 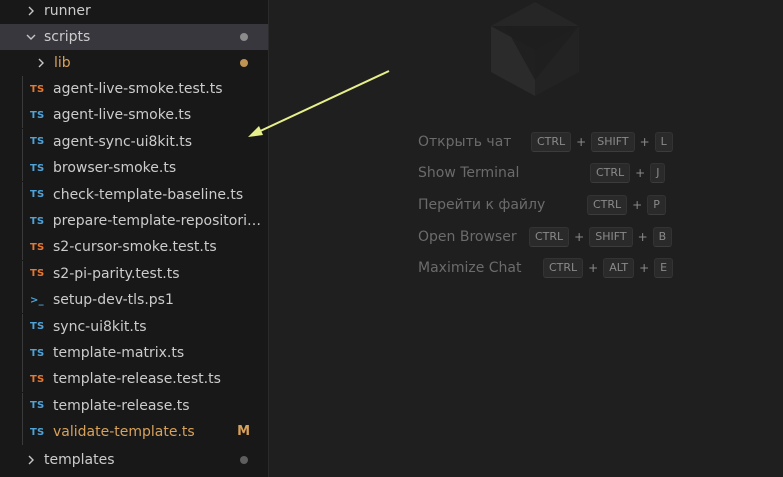 I want to click on folder-label: lib, so click(x=62, y=63).